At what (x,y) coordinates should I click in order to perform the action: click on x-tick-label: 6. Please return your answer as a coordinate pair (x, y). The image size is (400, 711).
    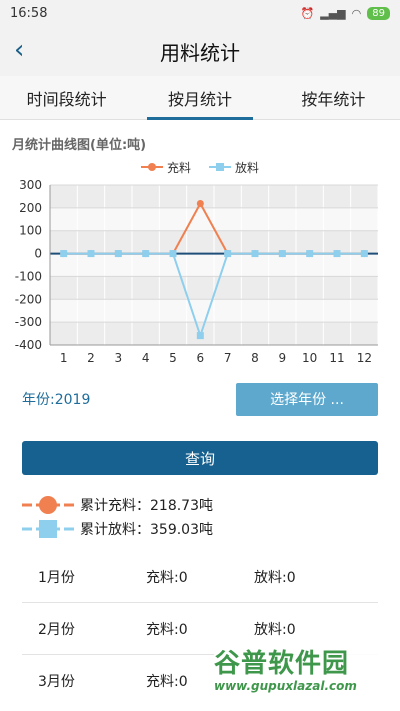
    Looking at the image, I should click on (201, 358).